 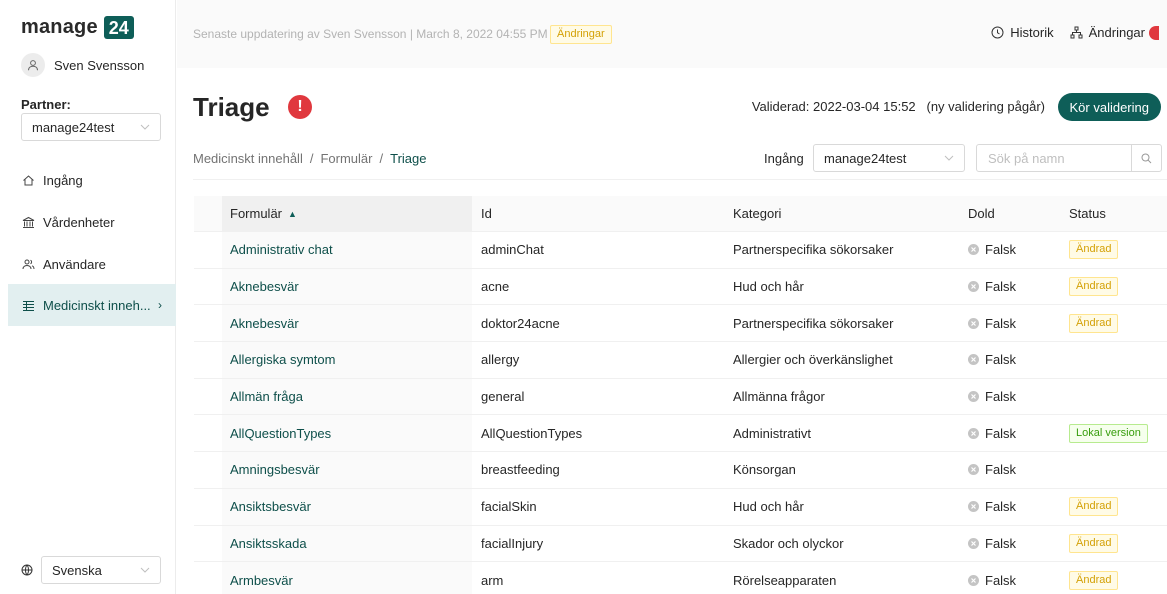 I want to click on search-button, so click(x=1146, y=158).